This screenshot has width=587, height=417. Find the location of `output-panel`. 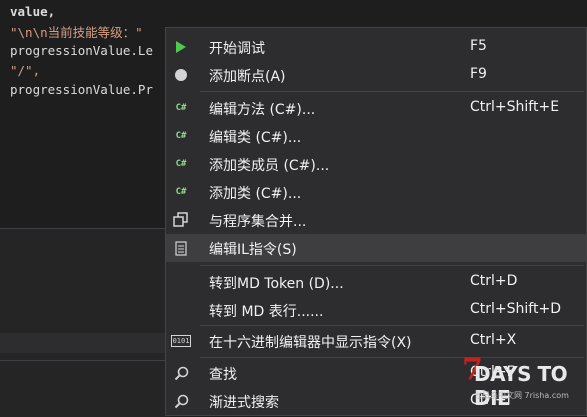

output-panel is located at coordinates (85, 322).